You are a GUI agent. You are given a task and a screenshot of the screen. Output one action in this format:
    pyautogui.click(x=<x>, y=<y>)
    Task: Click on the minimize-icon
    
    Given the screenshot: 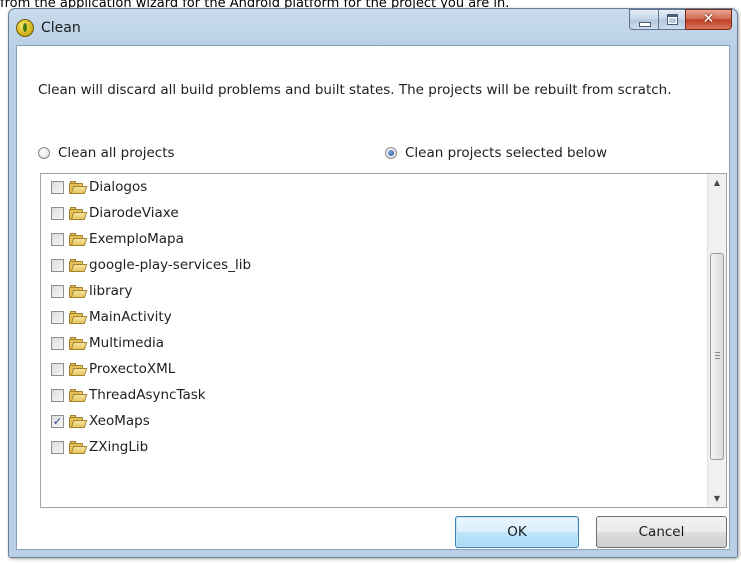 What is the action you would take?
    pyautogui.click(x=645, y=24)
    